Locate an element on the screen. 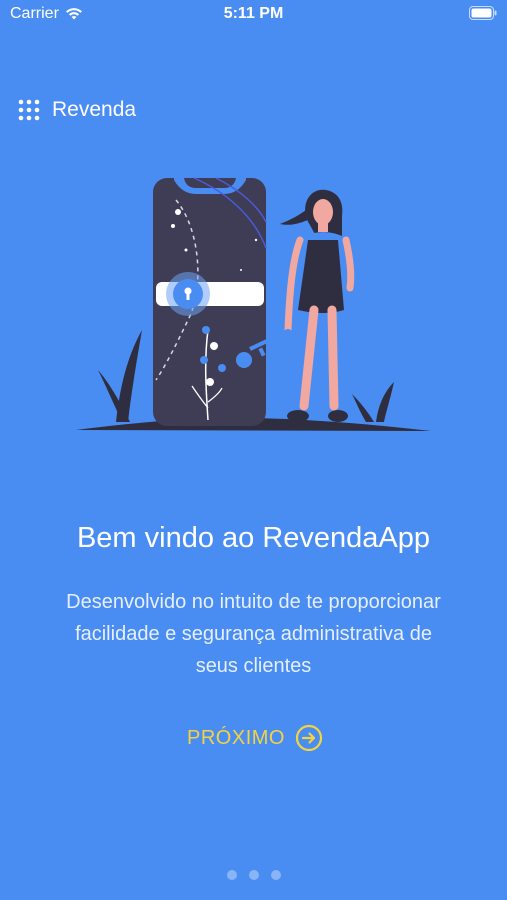  brand-header: Revenda is located at coordinates (77, 110).